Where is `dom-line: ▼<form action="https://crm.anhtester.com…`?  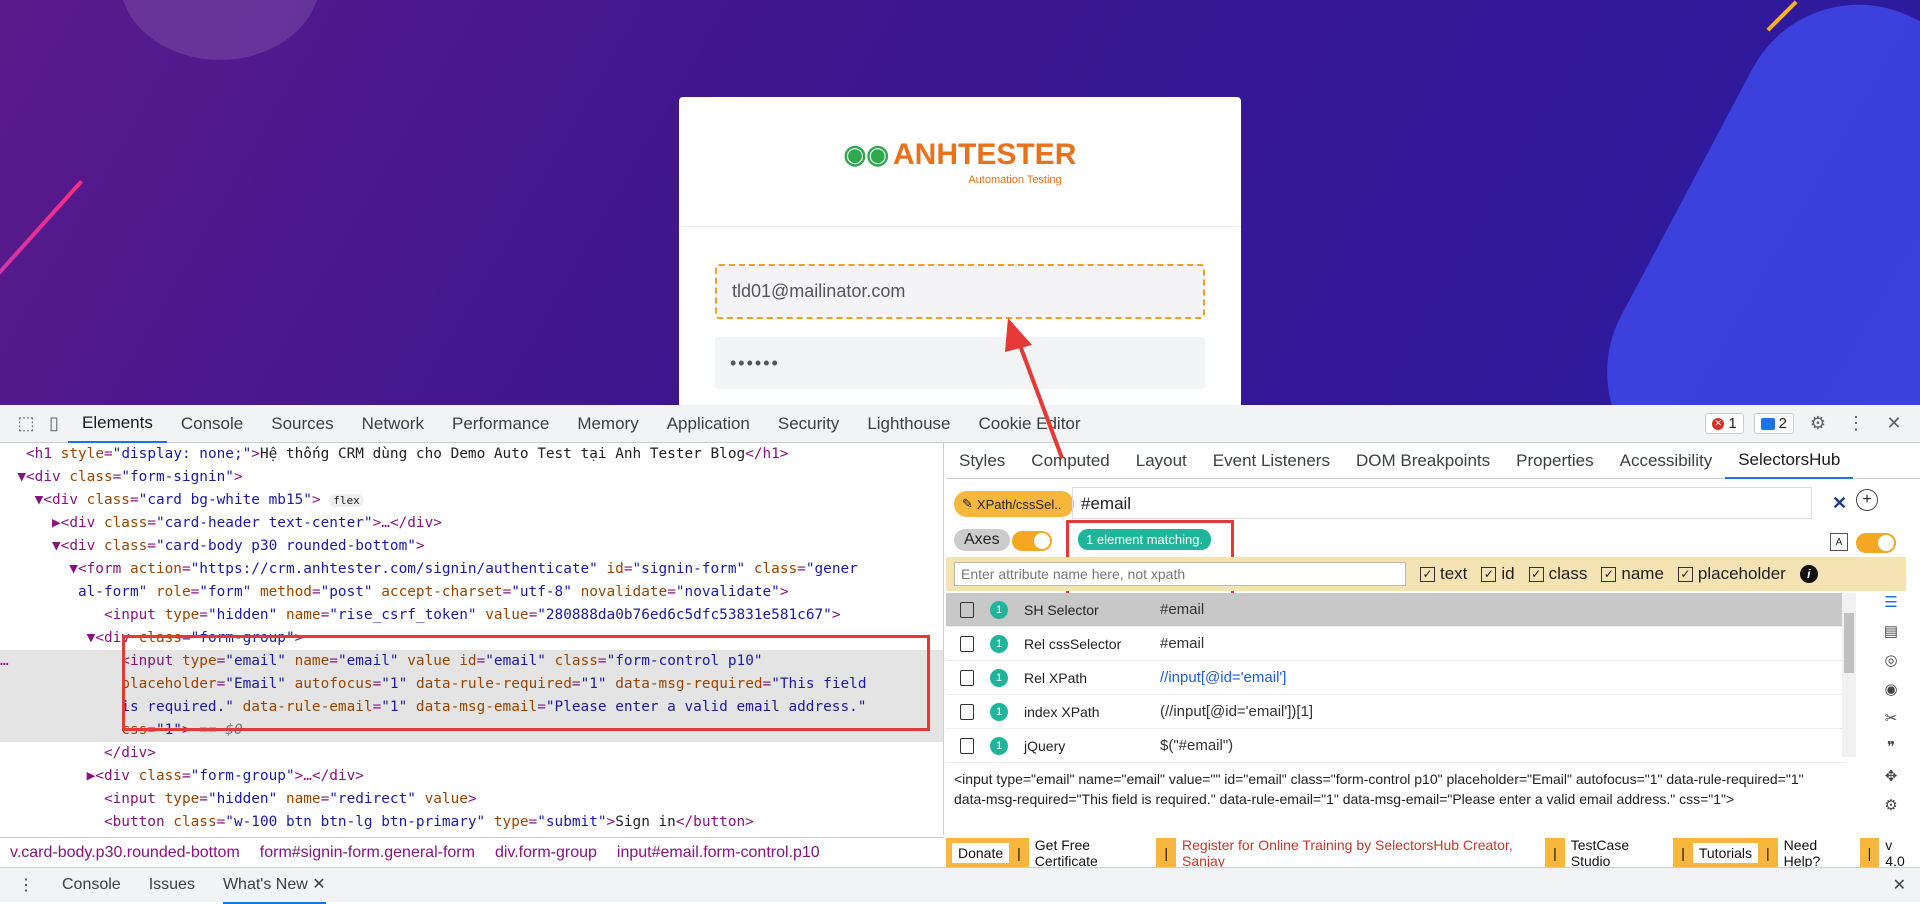
dom-line: ▼<form action="https://crm.anhtester.com… is located at coordinates (471, 569).